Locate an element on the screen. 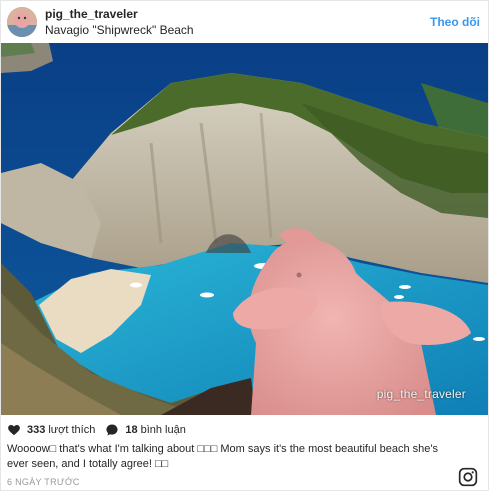 The height and width of the screenshot is (492, 489). follow-button: Theo dõi is located at coordinates (455, 22).